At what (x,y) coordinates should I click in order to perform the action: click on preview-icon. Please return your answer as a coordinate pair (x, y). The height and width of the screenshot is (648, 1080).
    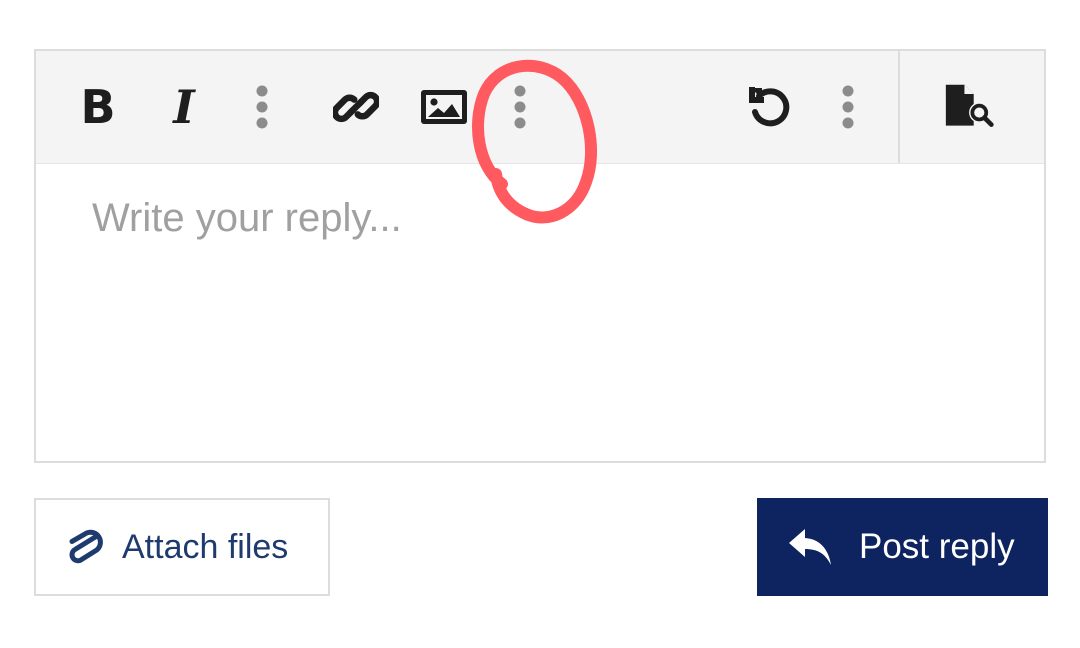
    Looking at the image, I should click on (969, 105).